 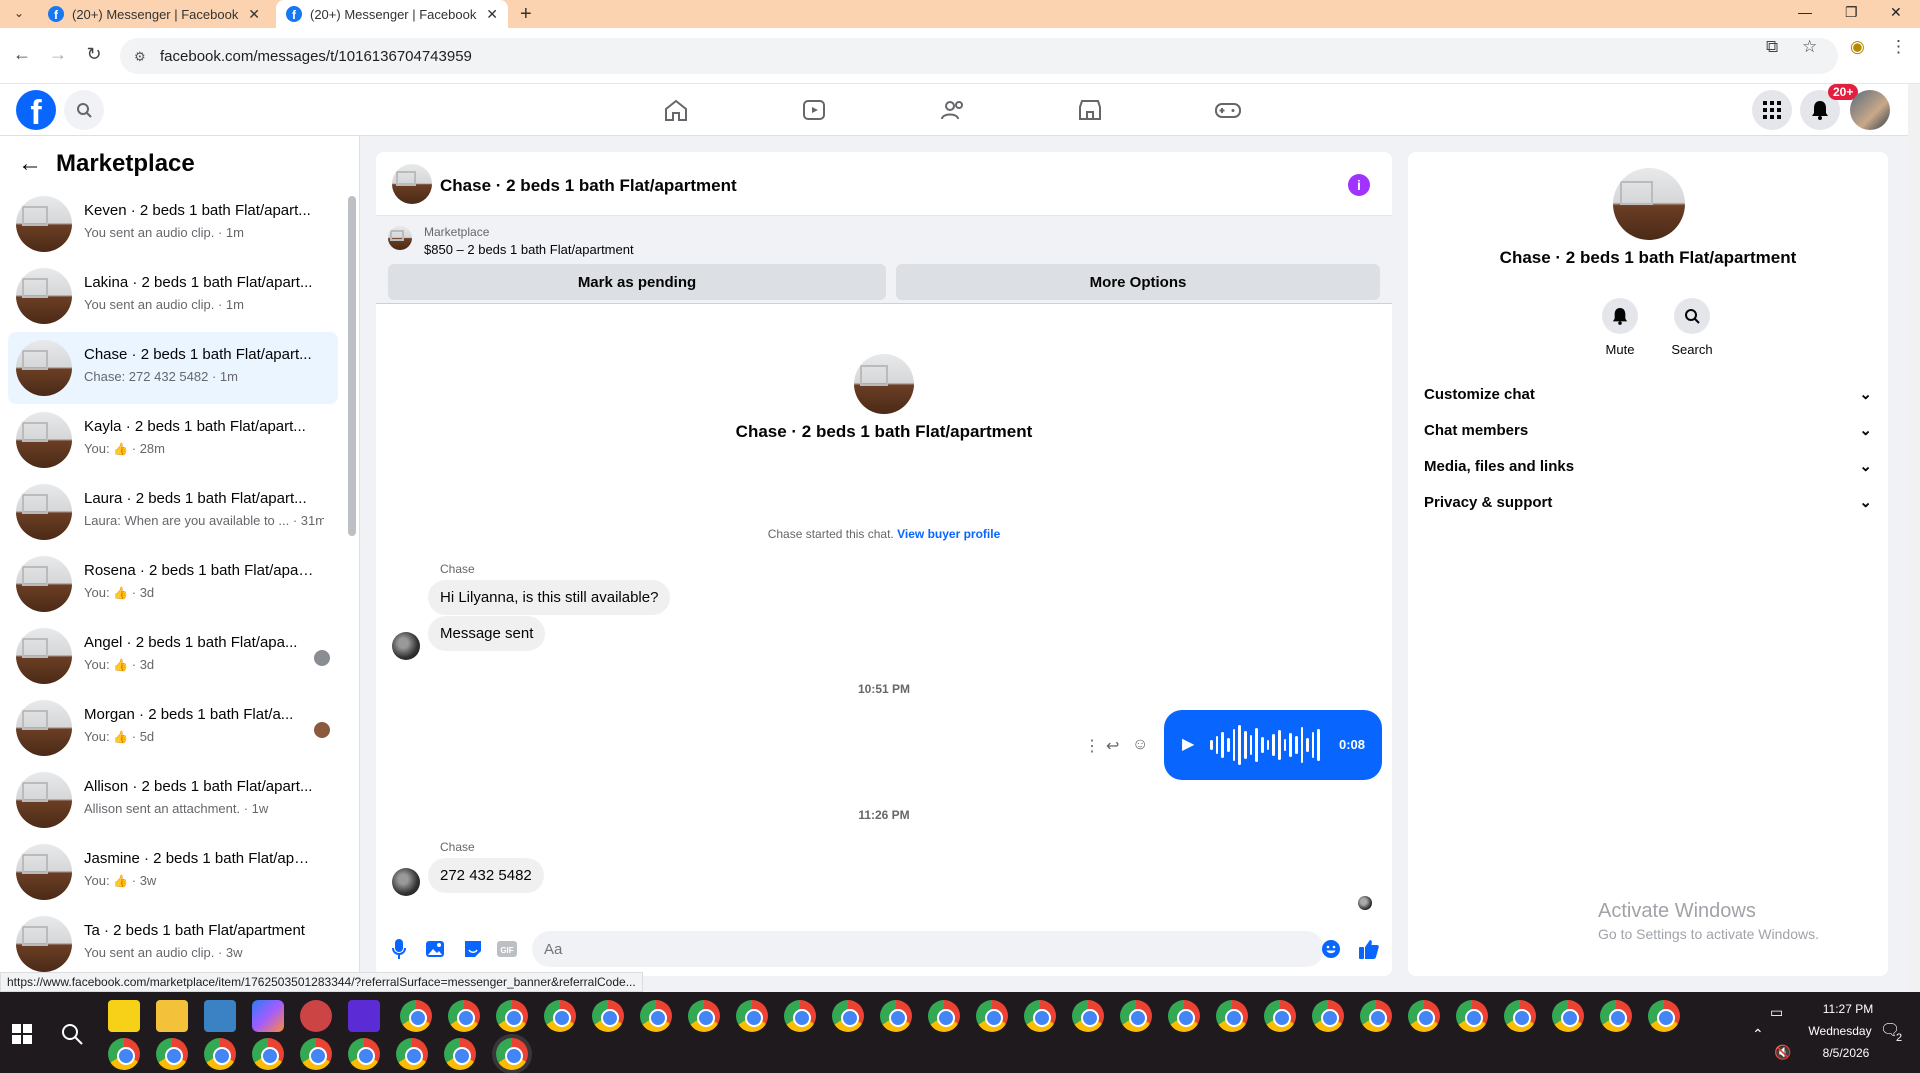 I want to click on like-thumb-icon, so click(x=1369, y=949).